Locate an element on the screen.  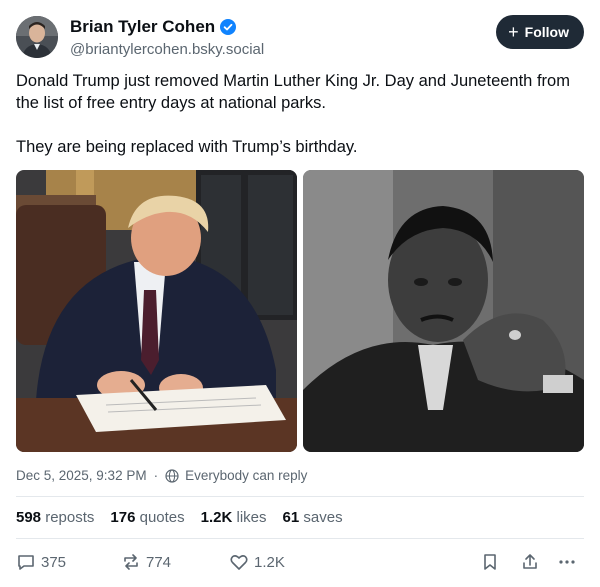
more-icon is located at coordinates (567, 562).